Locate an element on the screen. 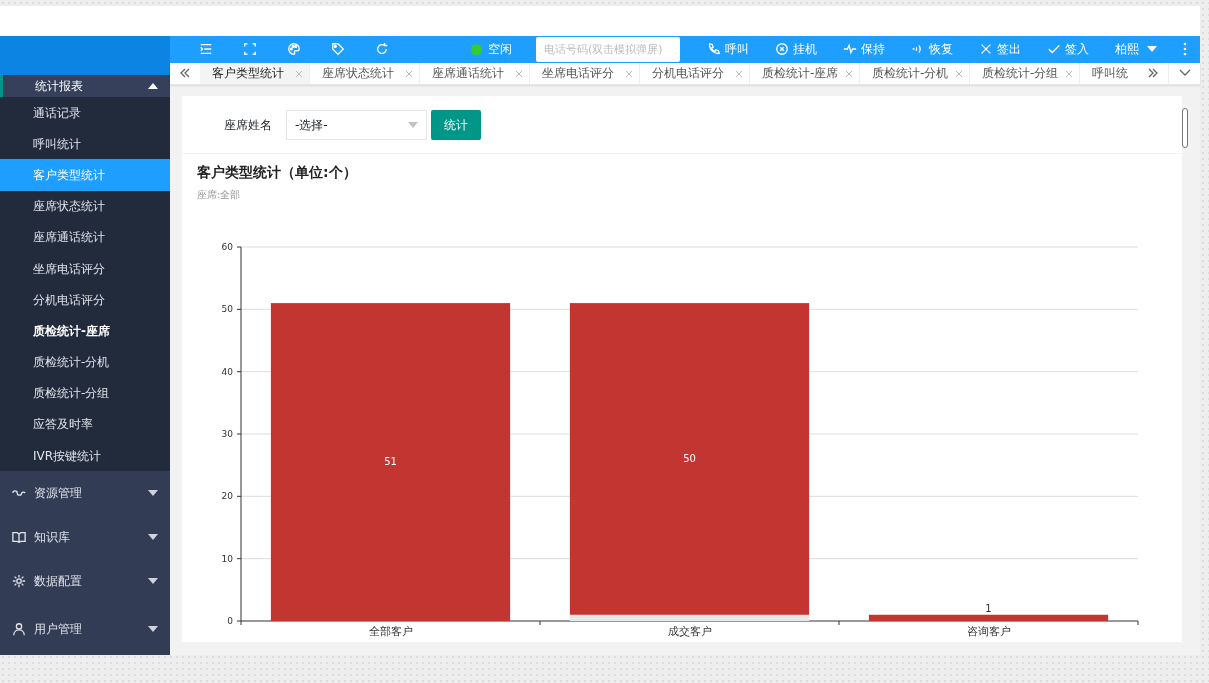  chart-title: 客户类型统计（单位:个） is located at coordinates (277, 172).